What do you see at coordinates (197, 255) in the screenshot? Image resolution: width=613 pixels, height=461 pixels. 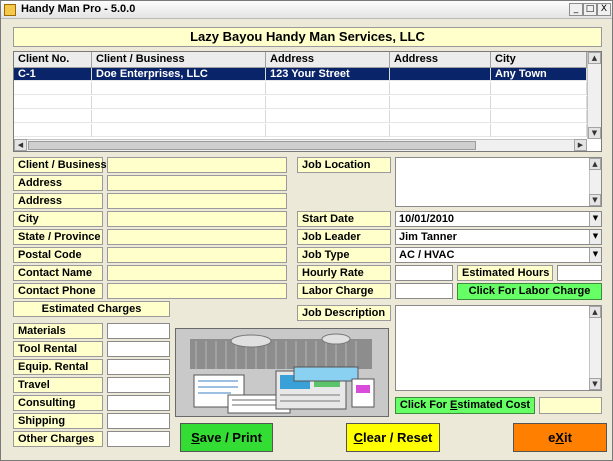 I see `postal-code-field` at bounding box center [197, 255].